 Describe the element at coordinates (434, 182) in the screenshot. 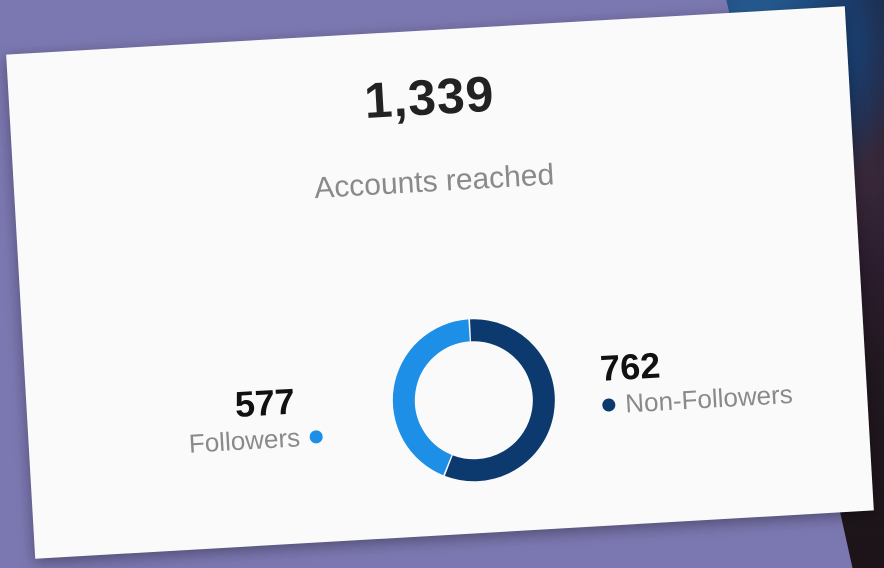

I see `accounts-reached-label: Accounts reached` at that location.